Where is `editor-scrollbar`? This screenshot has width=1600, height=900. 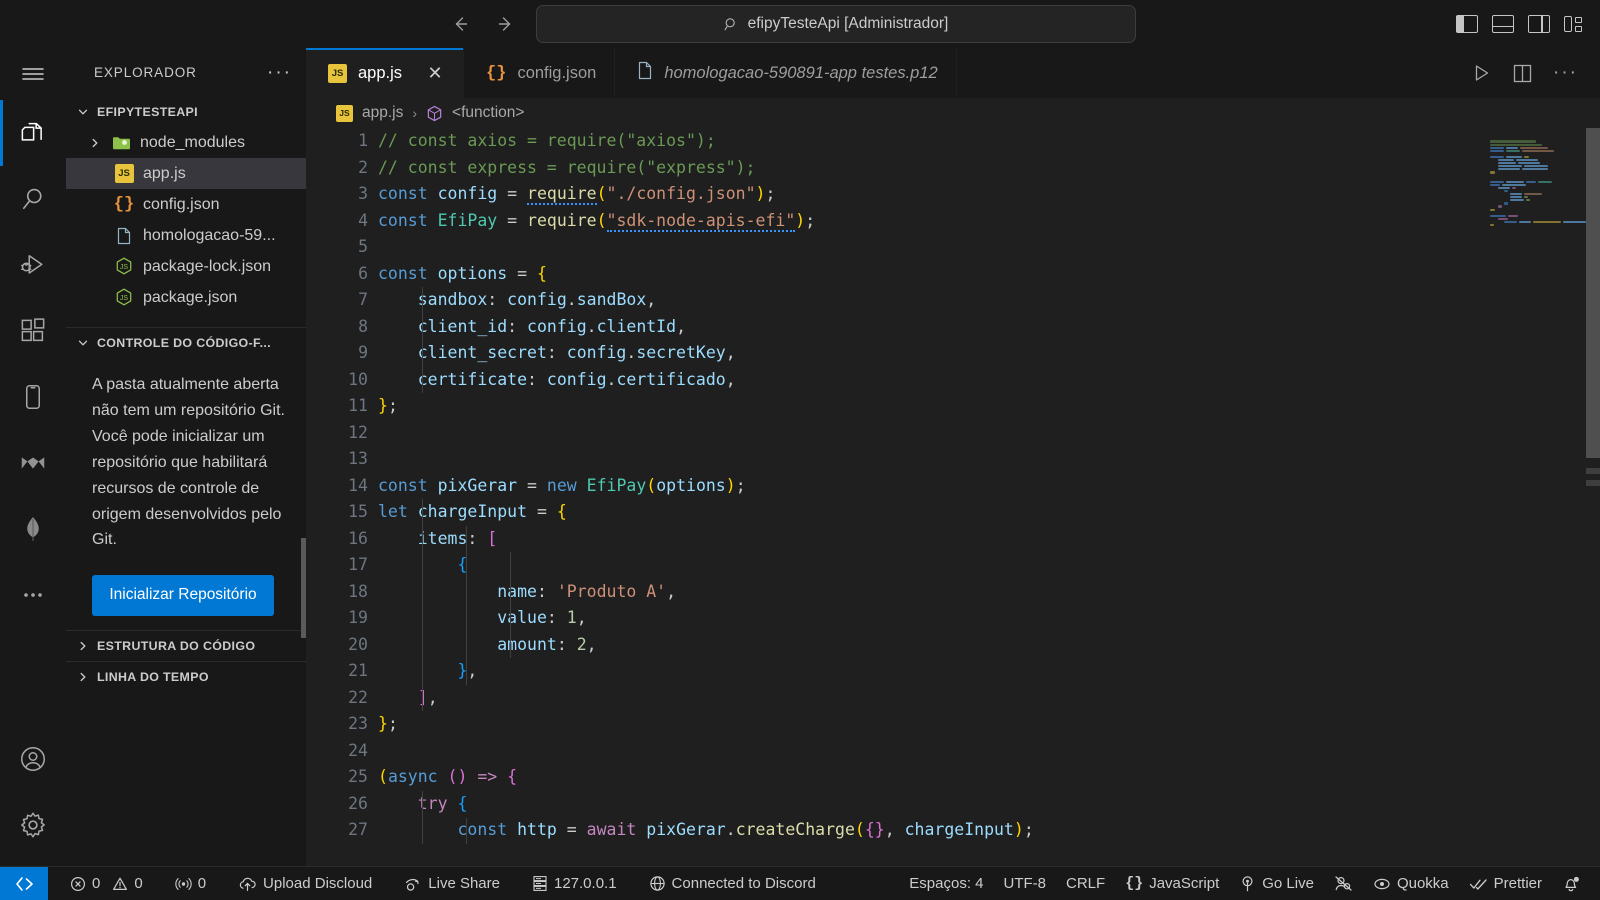 editor-scrollbar is located at coordinates (1593, 497).